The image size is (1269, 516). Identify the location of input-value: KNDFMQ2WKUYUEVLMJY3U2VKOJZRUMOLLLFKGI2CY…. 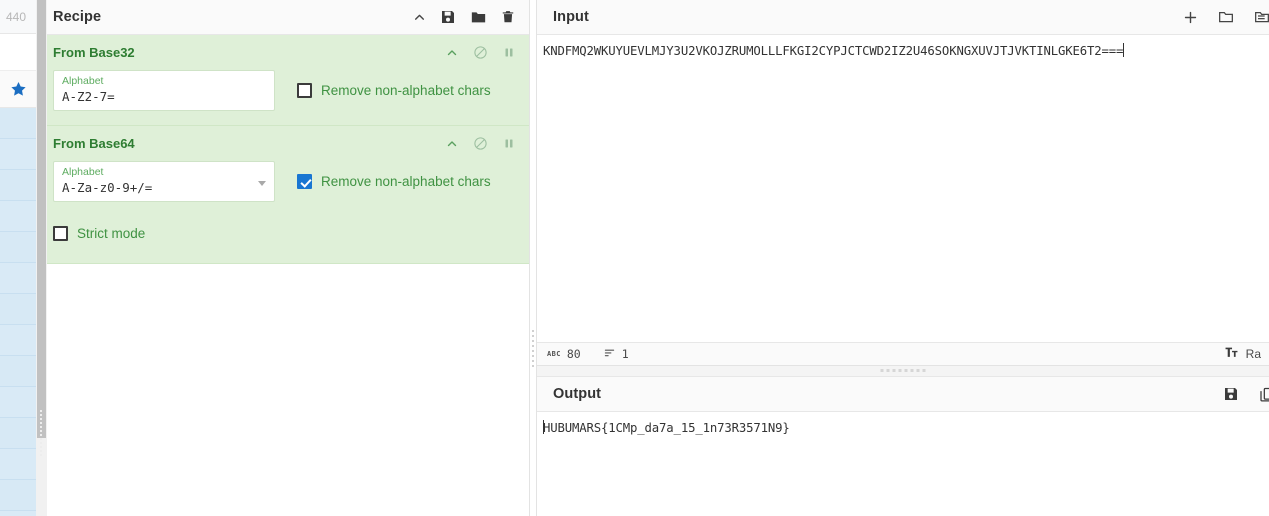
(833, 51).